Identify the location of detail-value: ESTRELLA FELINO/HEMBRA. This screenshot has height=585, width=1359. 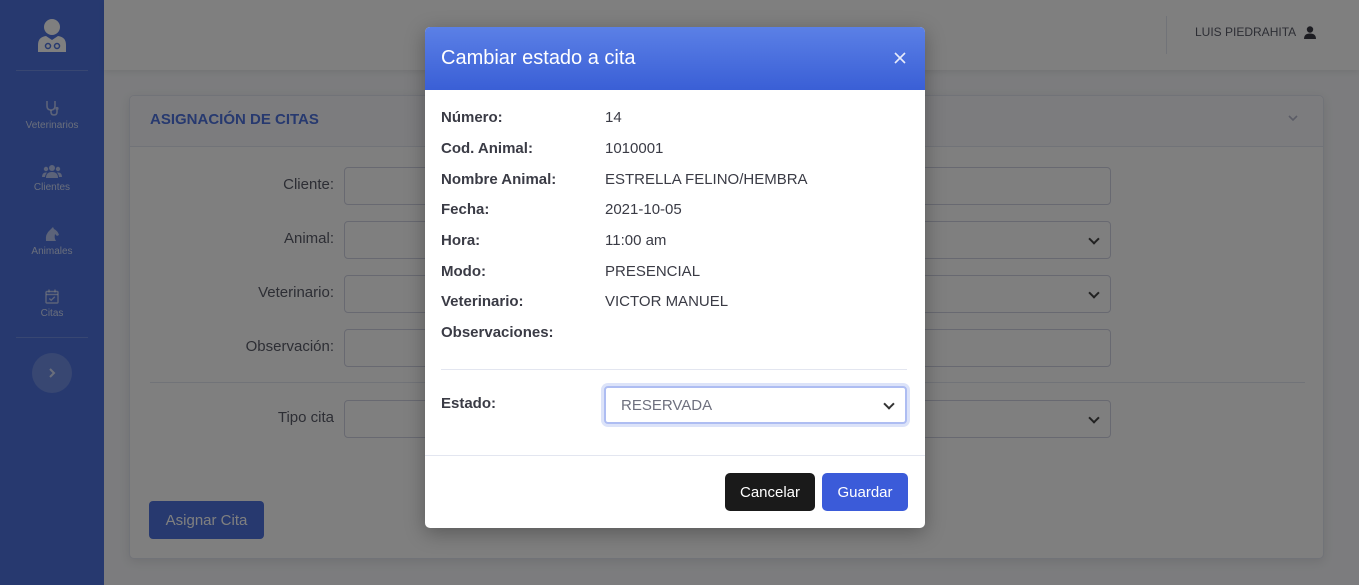
(706, 179).